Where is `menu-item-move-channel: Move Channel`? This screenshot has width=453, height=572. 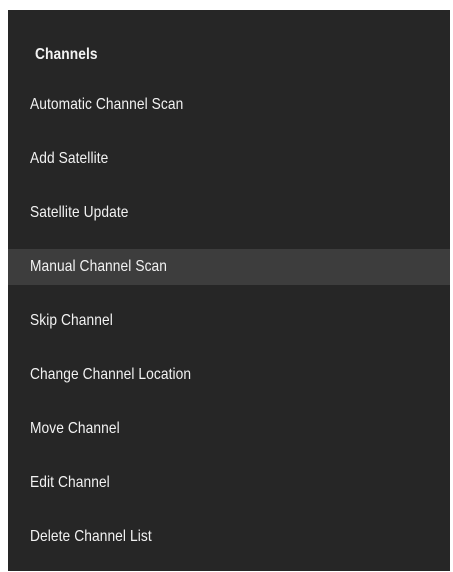
menu-item-move-channel: Move Channel is located at coordinates (229, 429).